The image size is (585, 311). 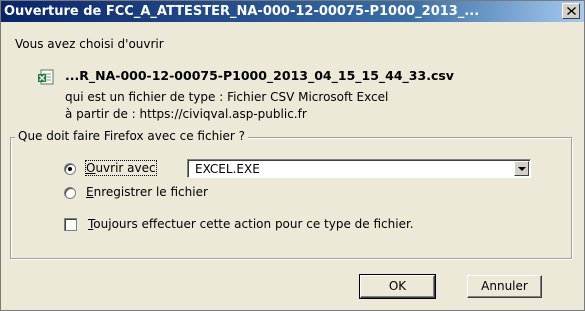 What do you see at coordinates (359, 168) in the screenshot?
I see `open-with-app-select: EXCEL.EXE` at bounding box center [359, 168].